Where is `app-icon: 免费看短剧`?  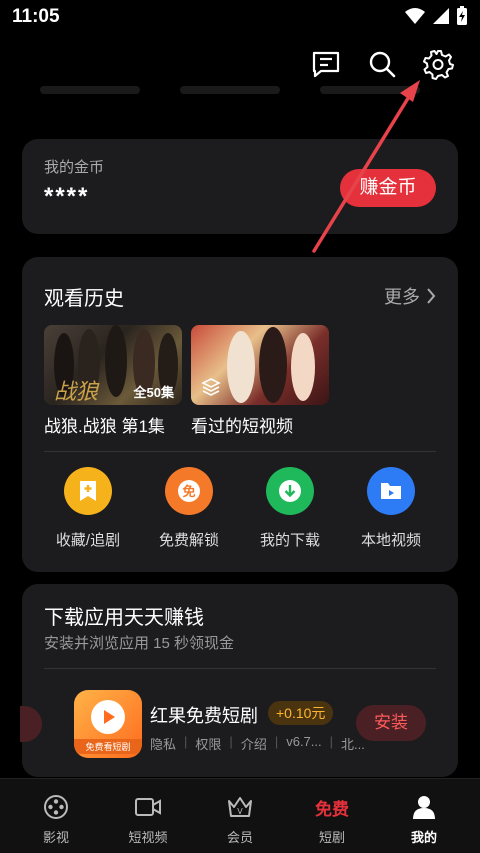 app-icon: 免费看短剧 is located at coordinates (108, 724).